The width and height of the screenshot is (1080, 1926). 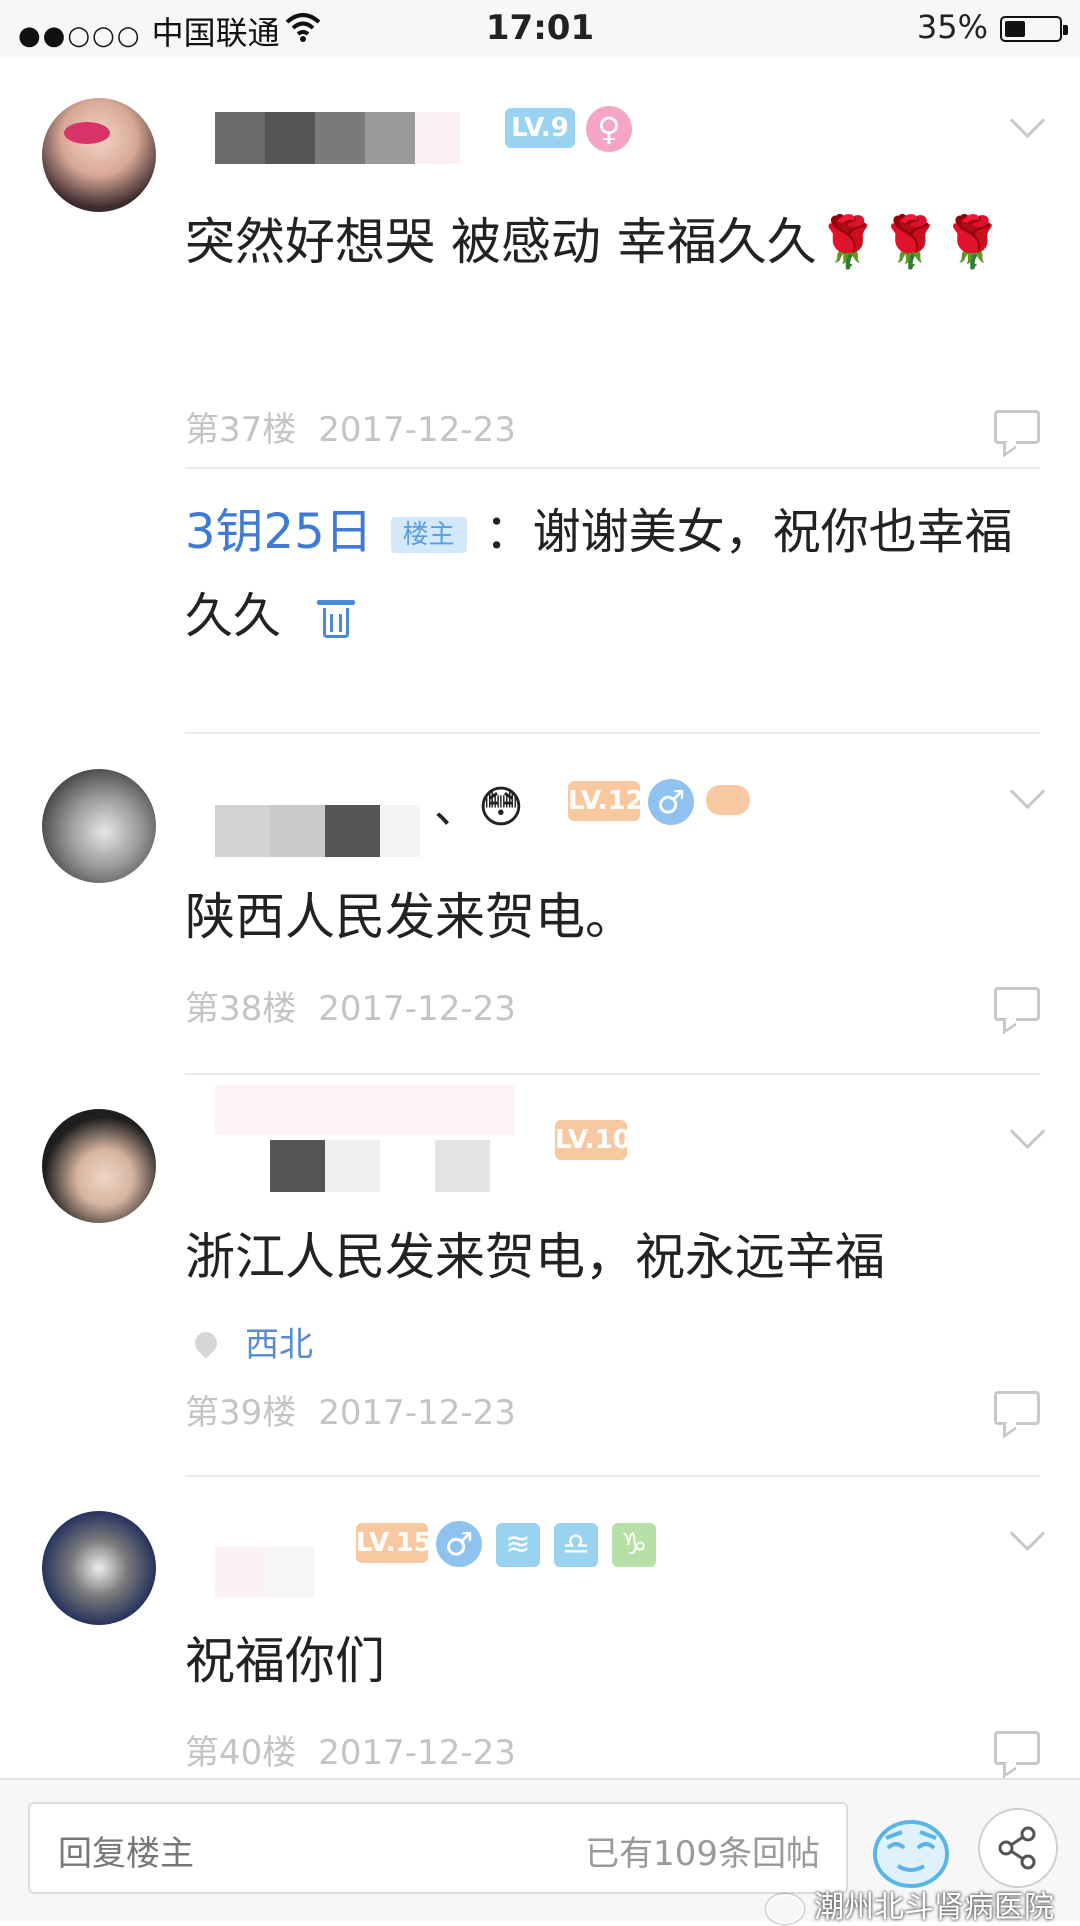 I want to click on floor-number: 第37楼, so click(x=241, y=430).